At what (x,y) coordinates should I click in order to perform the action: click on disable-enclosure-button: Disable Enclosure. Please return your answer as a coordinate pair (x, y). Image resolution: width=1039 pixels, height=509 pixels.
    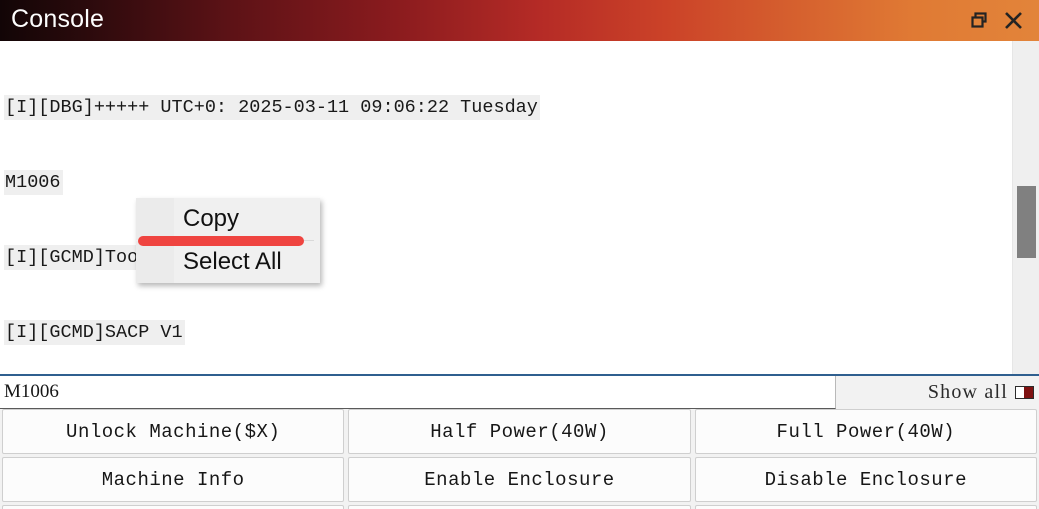
    Looking at the image, I should click on (865, 479).